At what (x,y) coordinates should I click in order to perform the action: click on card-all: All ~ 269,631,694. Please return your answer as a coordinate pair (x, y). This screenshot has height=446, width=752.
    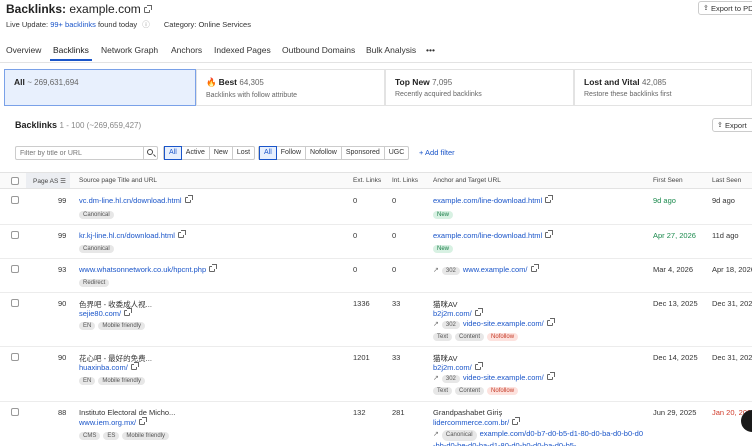
    Looking at the image, I should click on (100, 87).